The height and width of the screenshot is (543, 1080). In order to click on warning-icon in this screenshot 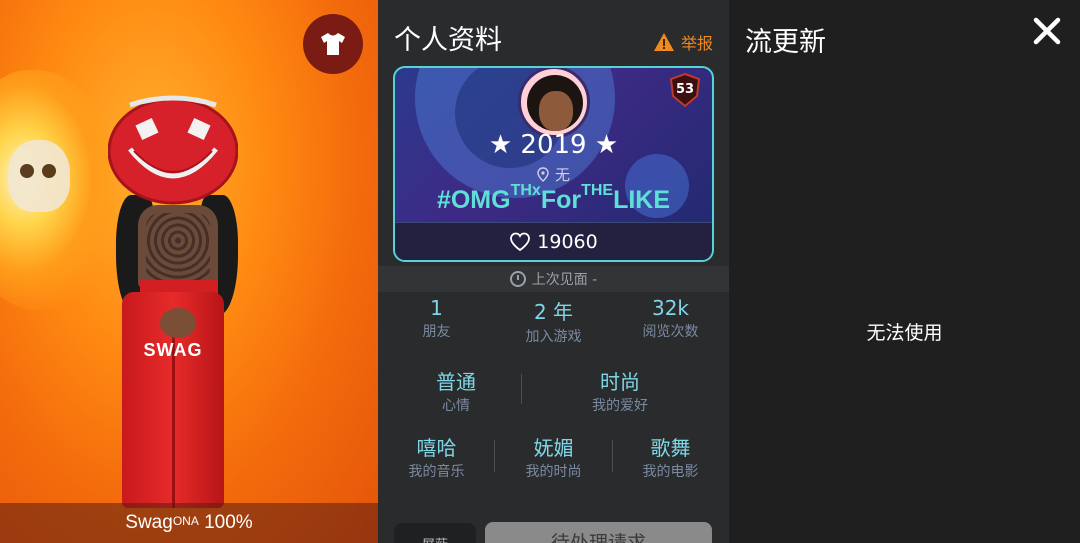, I will do `click(663, 42)`.